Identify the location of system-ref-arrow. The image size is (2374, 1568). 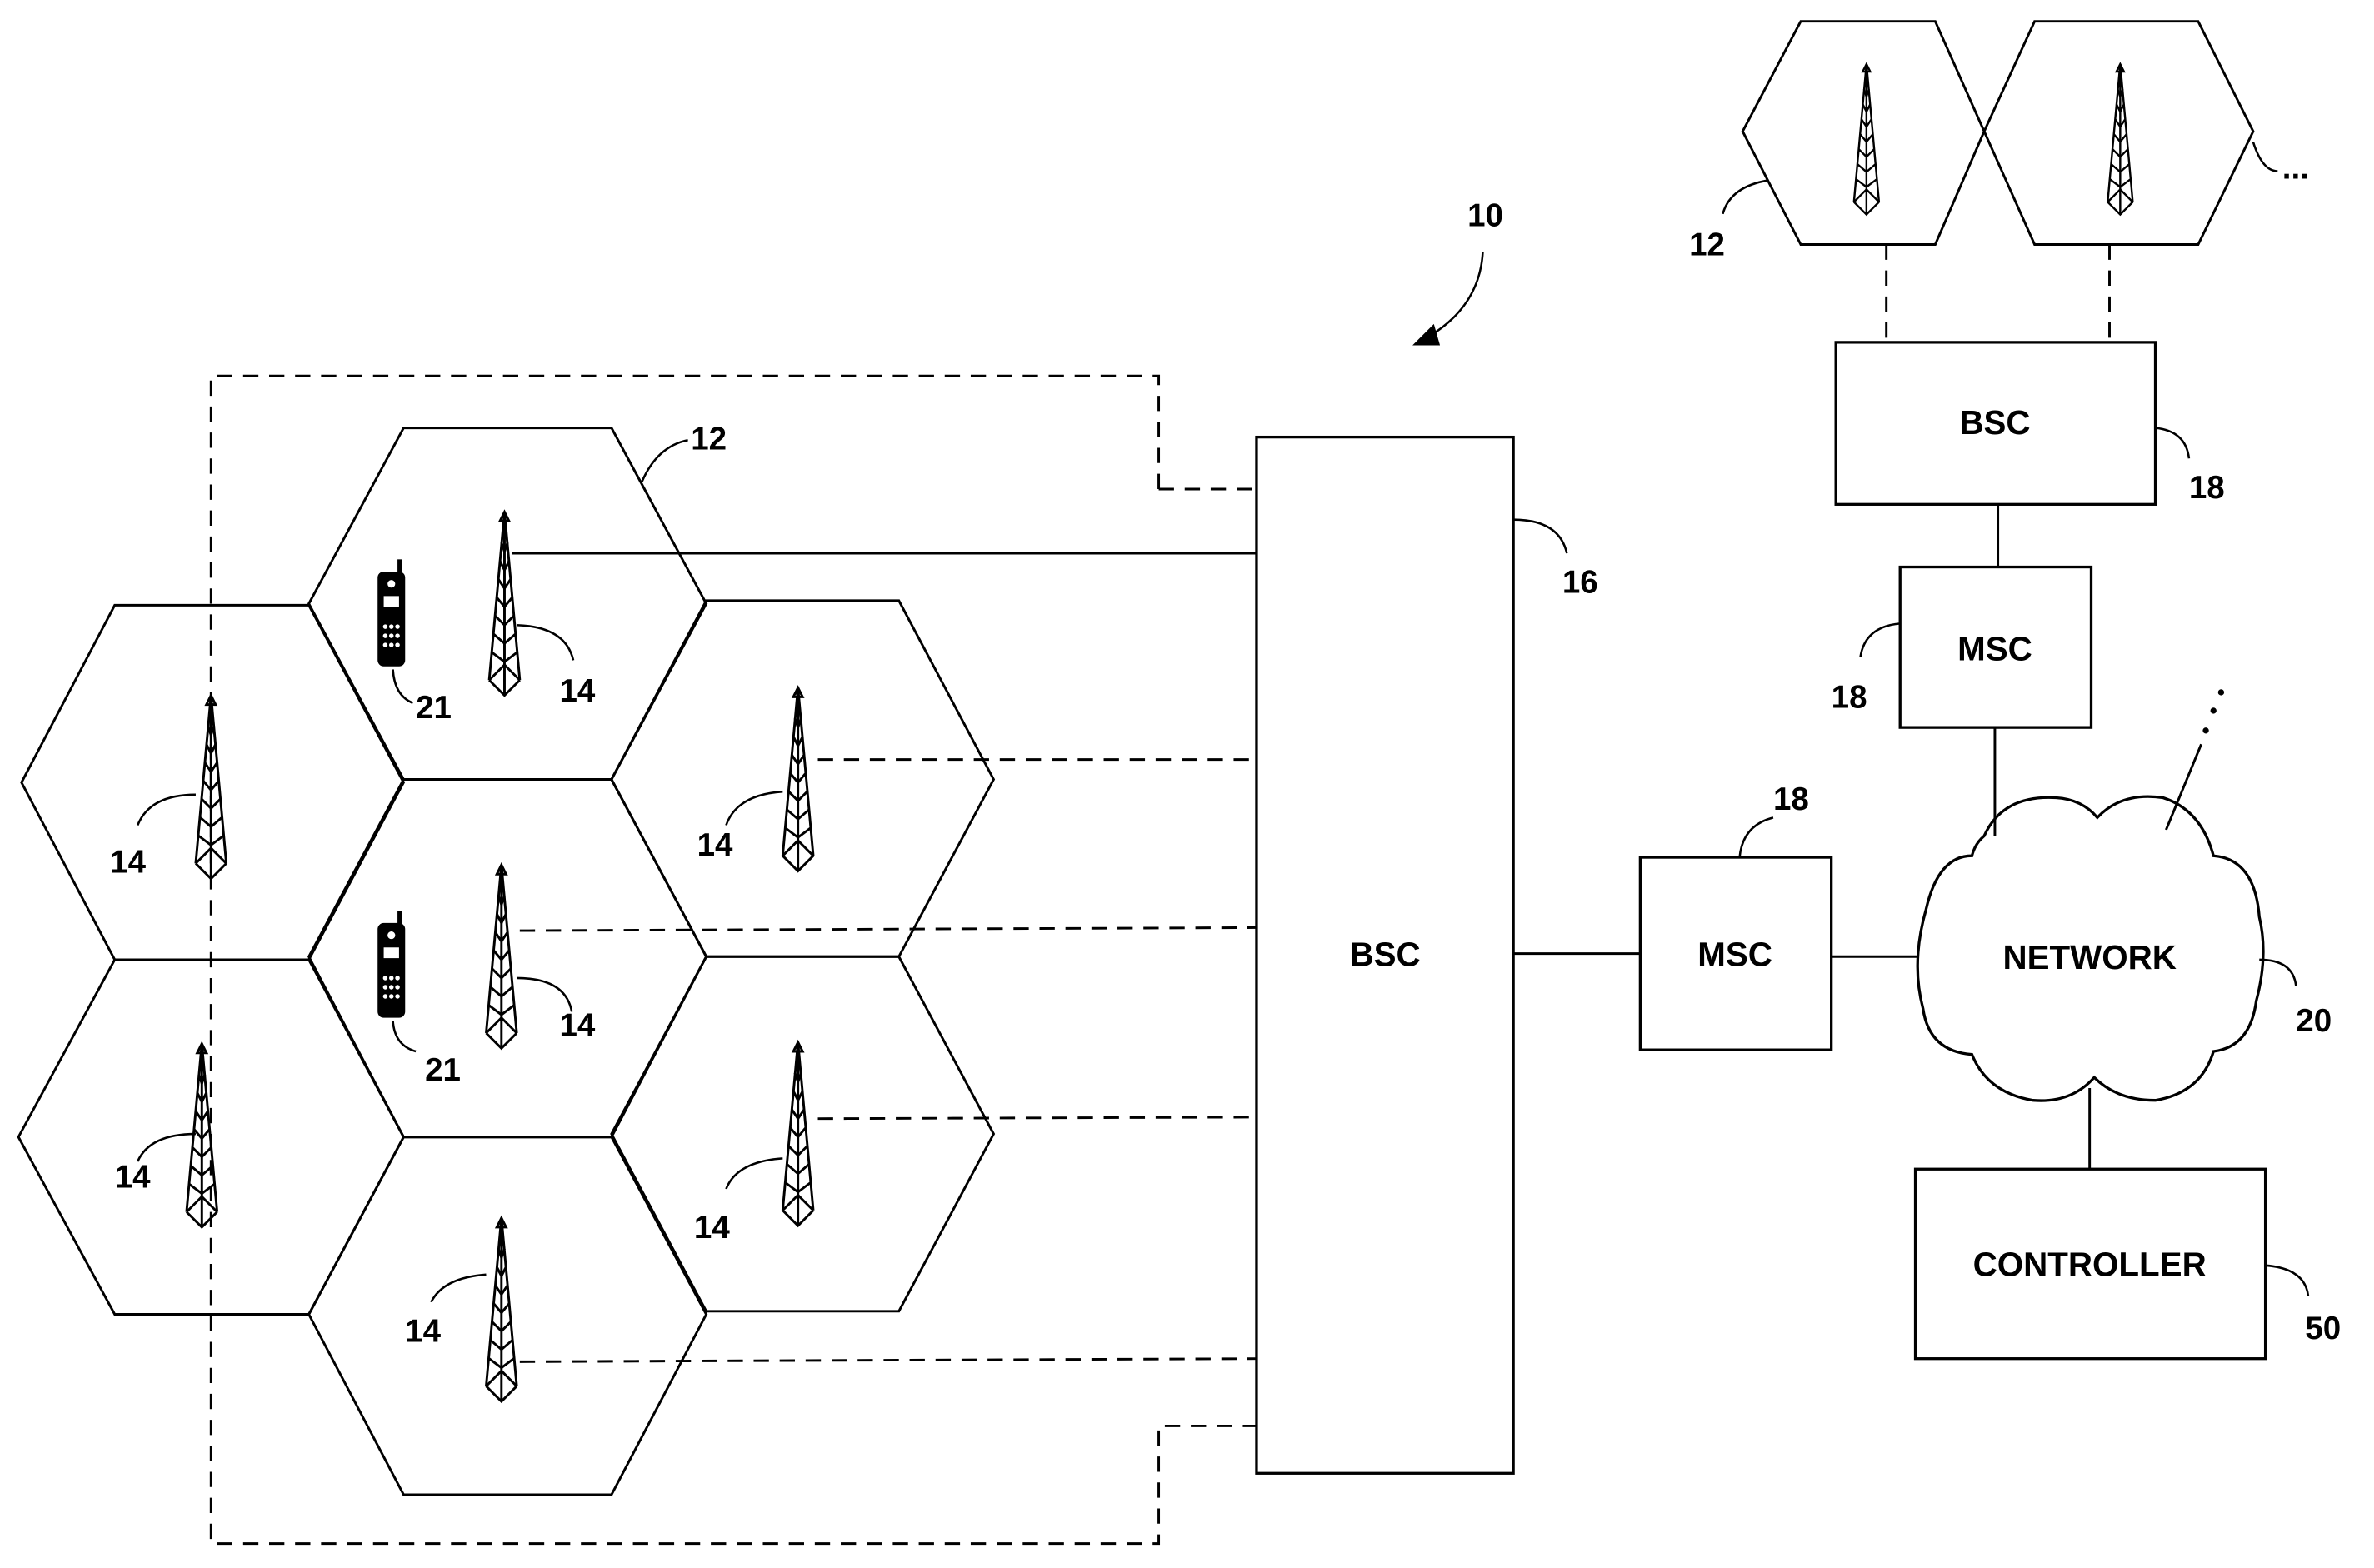
(1456, 294).